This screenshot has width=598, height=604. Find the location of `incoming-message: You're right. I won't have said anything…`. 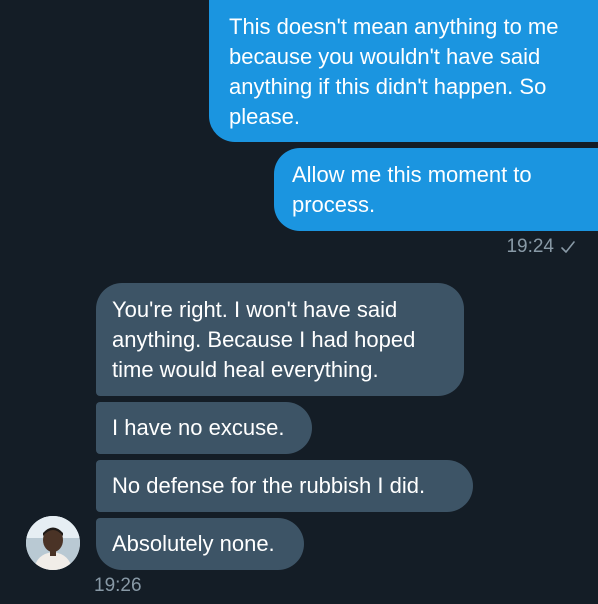

incoming-message: You're right. I won't have said anything… is located at coordinates (280, 339).